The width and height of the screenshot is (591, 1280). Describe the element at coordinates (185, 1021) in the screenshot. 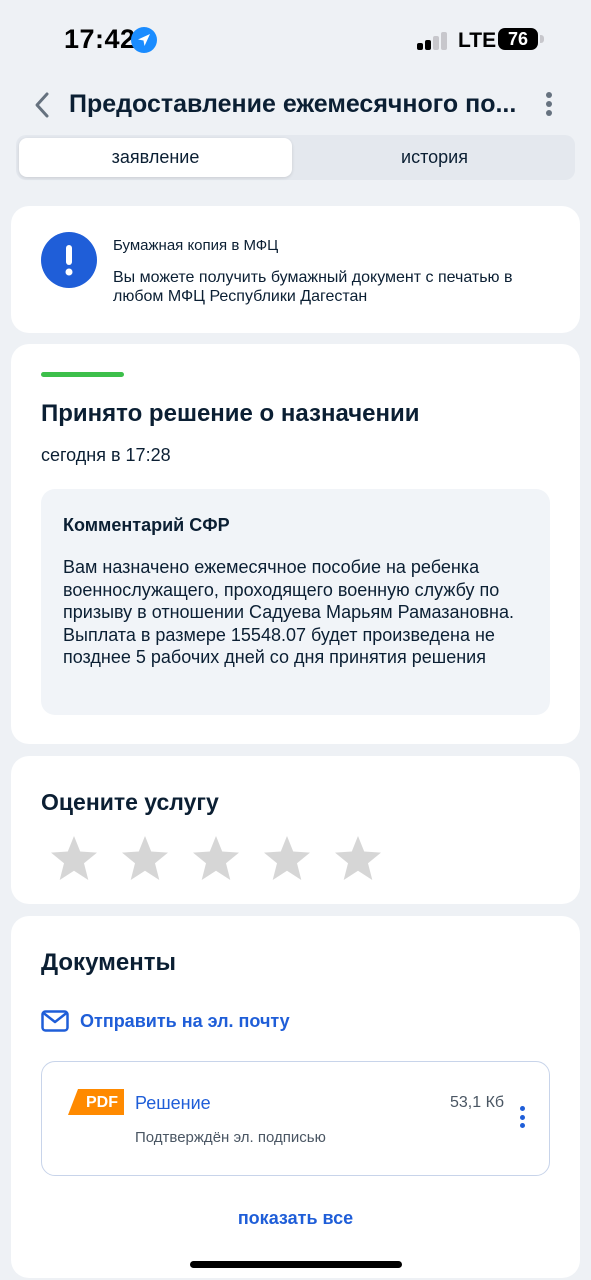

I see `send-email-label: Отправить на эл. почту` at that location.